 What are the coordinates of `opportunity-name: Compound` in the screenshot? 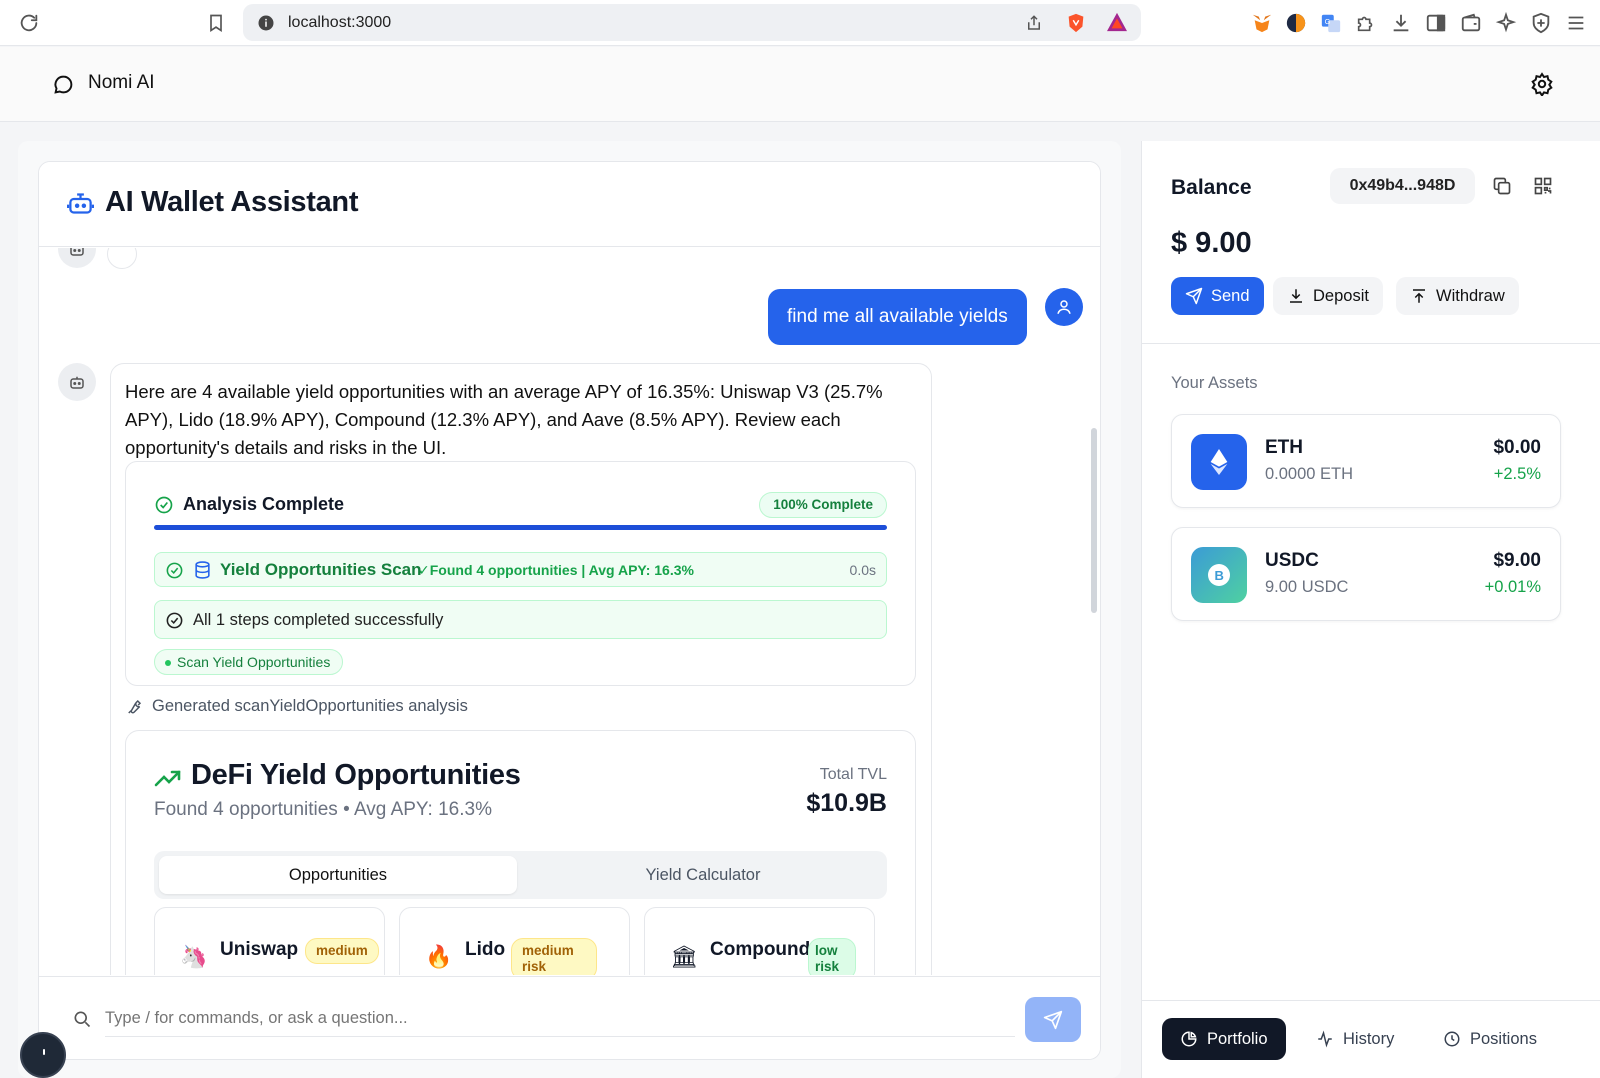 It's located at (760, 949).